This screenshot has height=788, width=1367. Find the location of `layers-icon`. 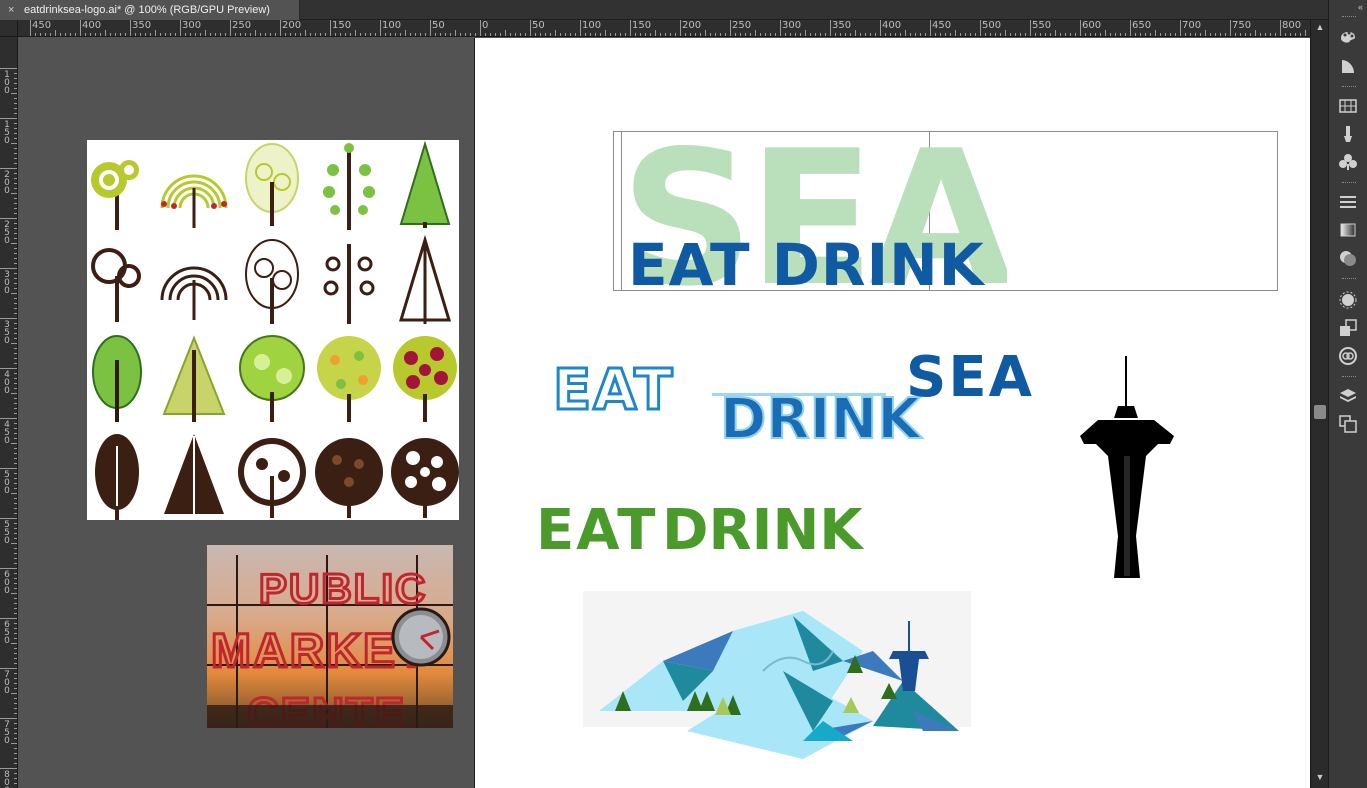

layers-icon is located at coordinates (1348, 396).